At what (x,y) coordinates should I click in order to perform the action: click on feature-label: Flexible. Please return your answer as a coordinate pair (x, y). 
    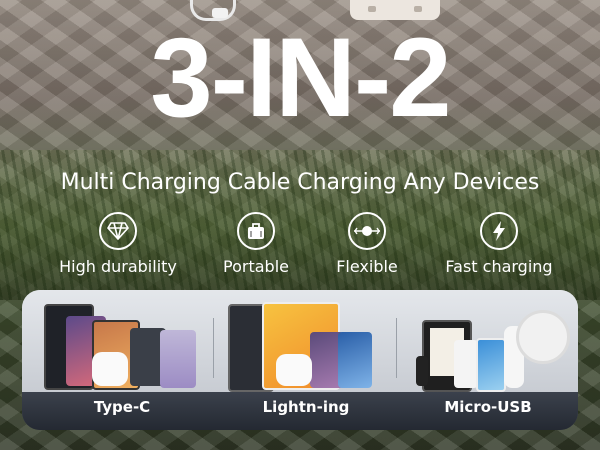
    Looking at the image, I should click on (367, 266).